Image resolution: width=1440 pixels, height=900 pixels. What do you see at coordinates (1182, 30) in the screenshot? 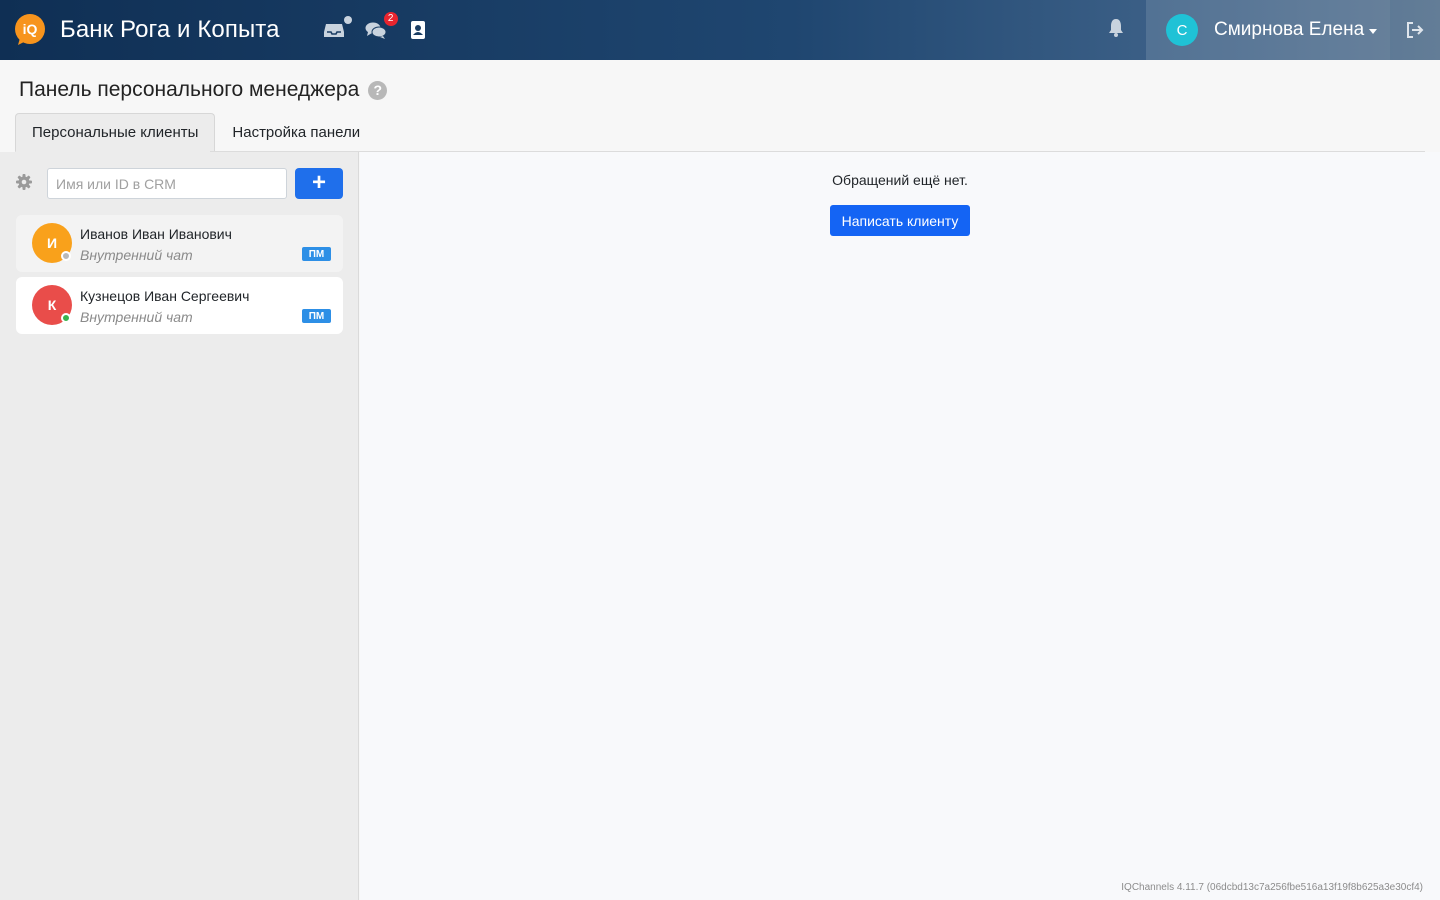
I see `user-avatar: С` at bounding box center [1182, 30].